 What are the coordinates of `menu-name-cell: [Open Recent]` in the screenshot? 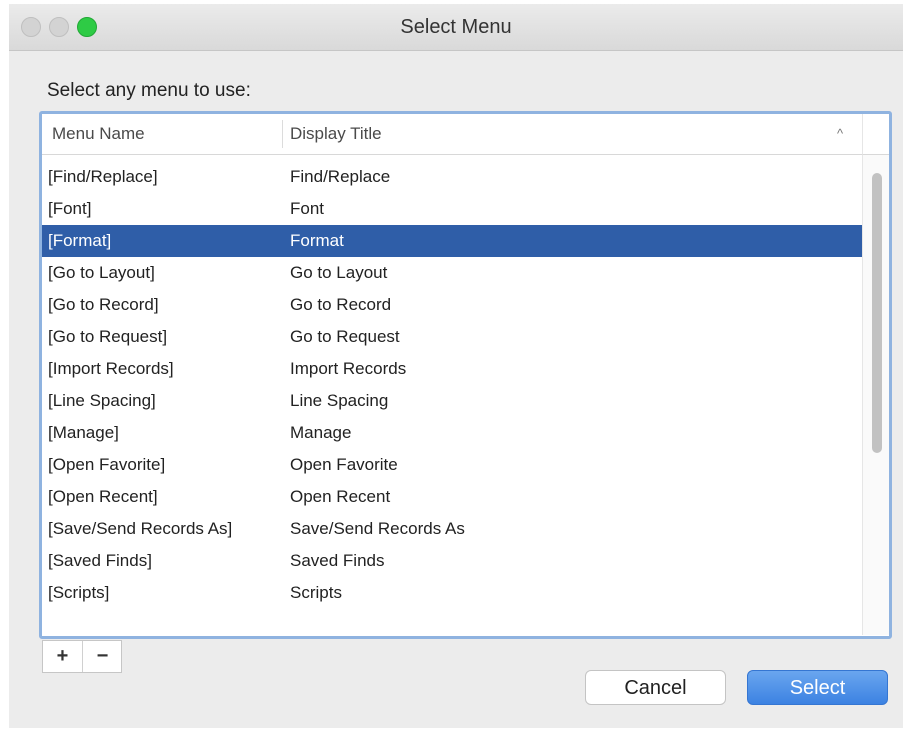 It's located at (103, 496).